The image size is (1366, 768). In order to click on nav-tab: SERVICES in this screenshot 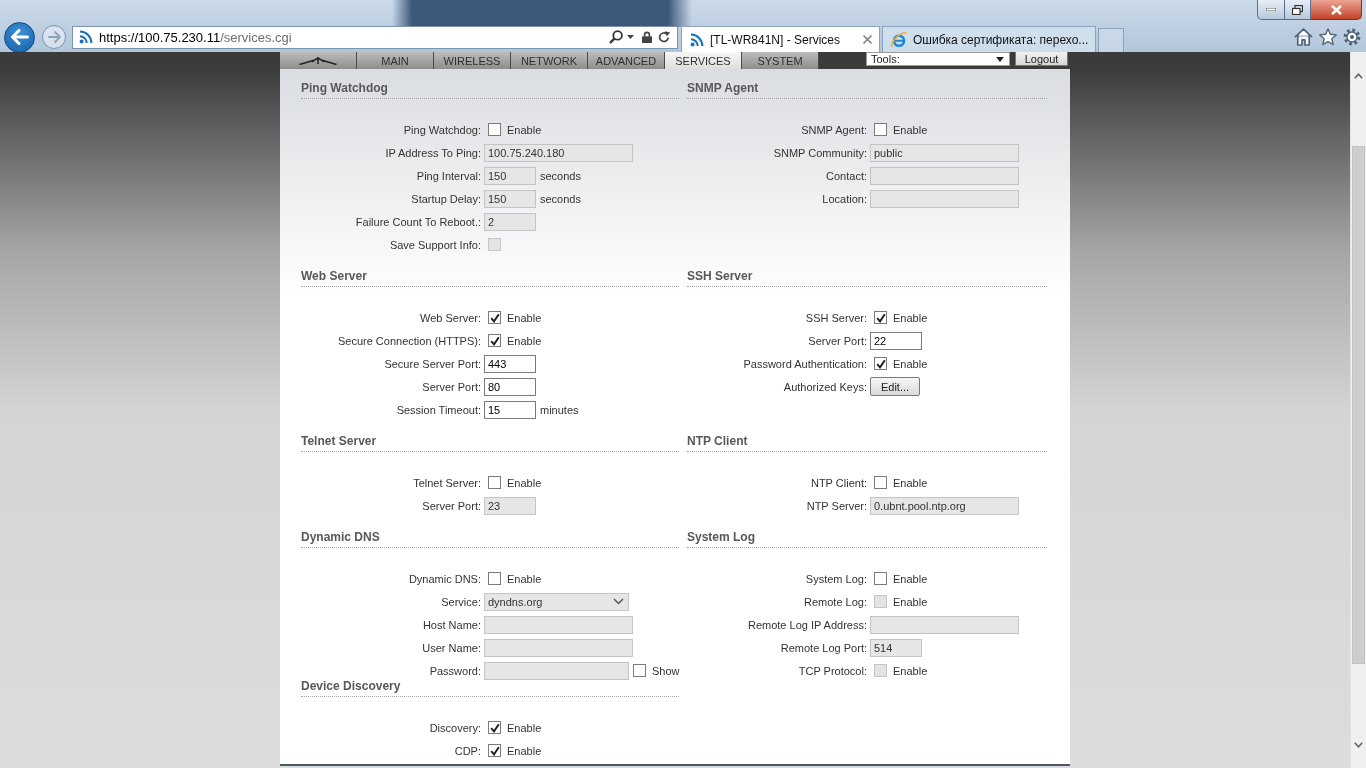, I will do `click(703, 60)`.